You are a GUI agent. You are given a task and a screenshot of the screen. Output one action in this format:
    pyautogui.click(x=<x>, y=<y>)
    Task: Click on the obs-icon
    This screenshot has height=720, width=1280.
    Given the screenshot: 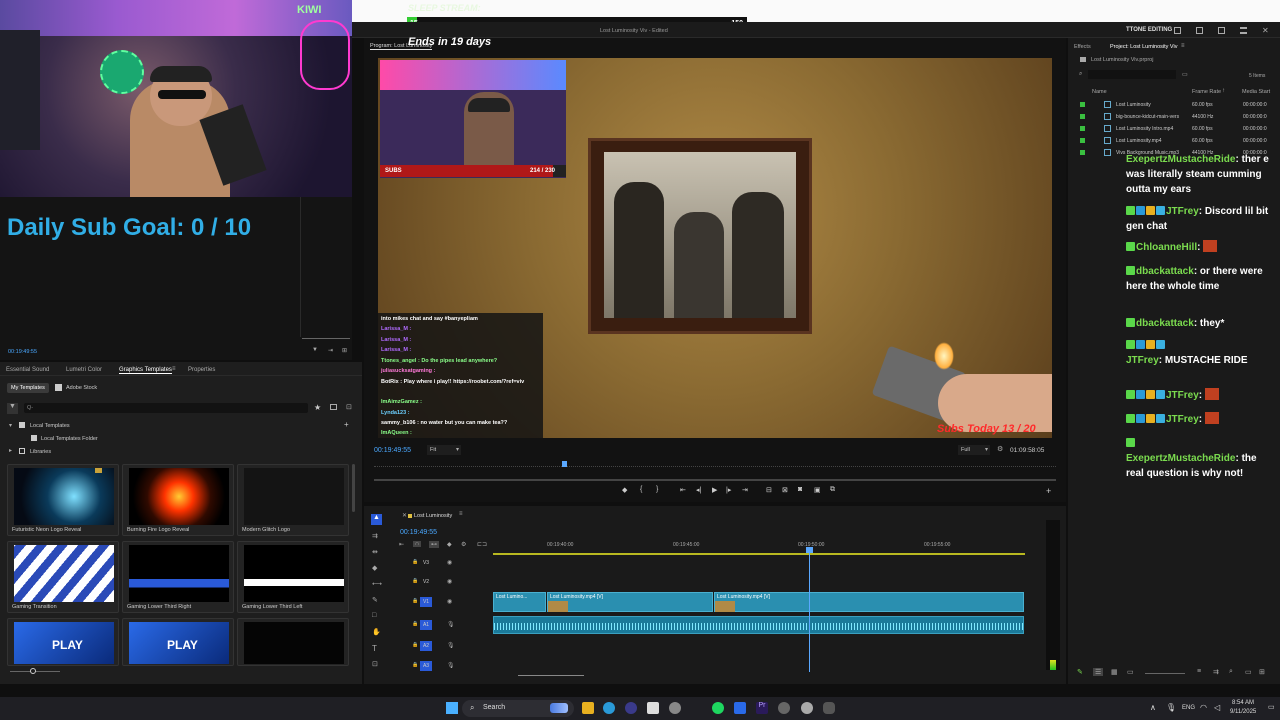 What is the action you would take?
    pyautogui.click(x=631, y=708)
    